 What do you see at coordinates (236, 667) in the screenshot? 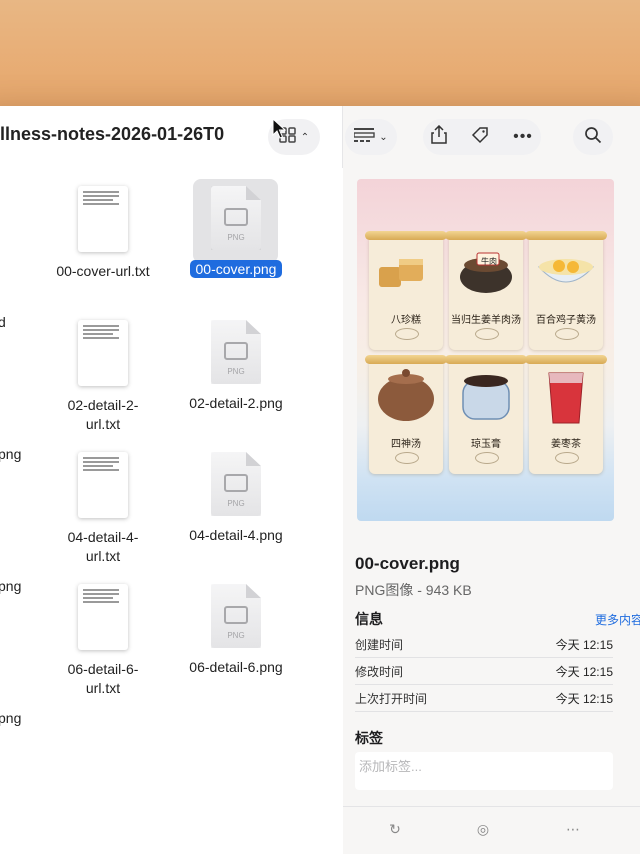
I see `file-name: 06-detail-6.png` at bounding box center [236, 667].